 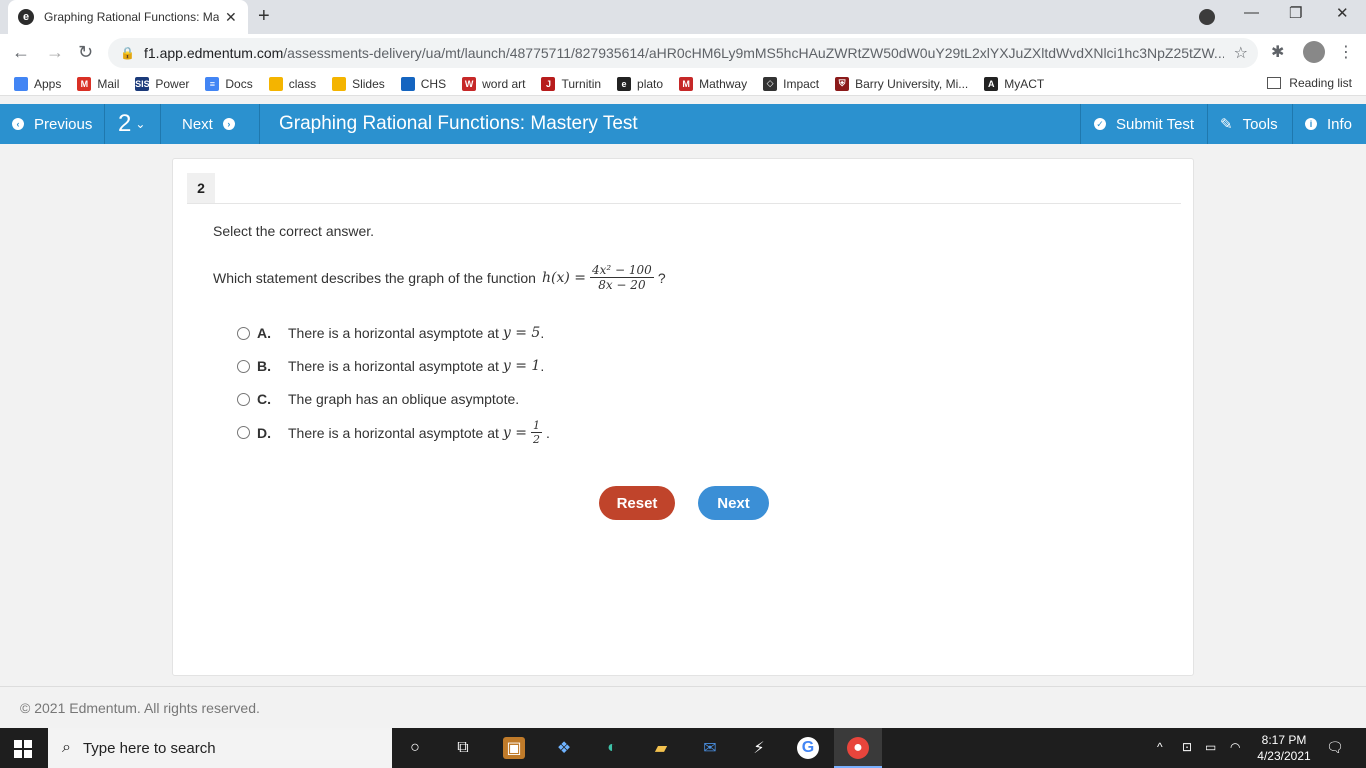 What do you see at coordinates (493, 83) in the screenshot?
I see `bookmark-word-art: Wword art` at bounding box center [493, 83].